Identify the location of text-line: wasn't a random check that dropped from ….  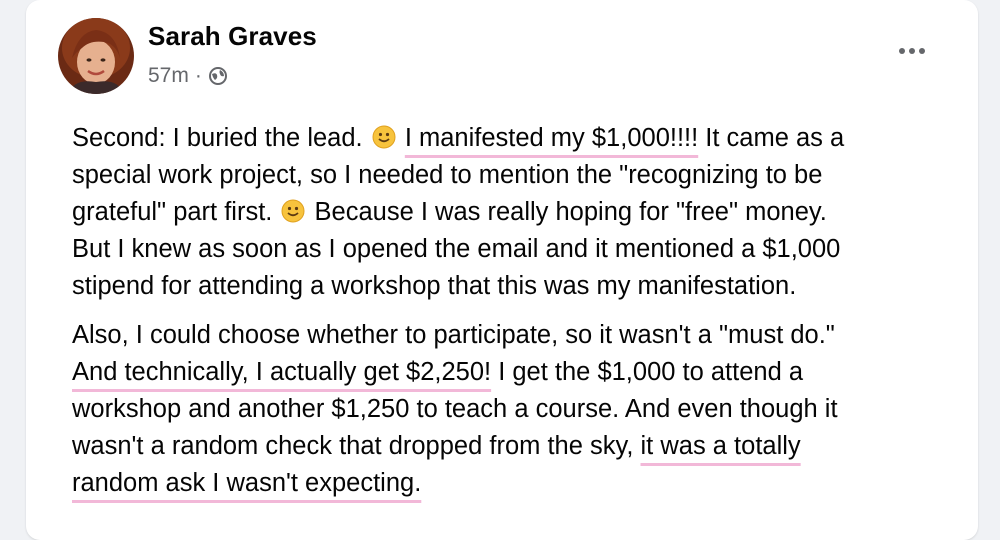
(512, 446).